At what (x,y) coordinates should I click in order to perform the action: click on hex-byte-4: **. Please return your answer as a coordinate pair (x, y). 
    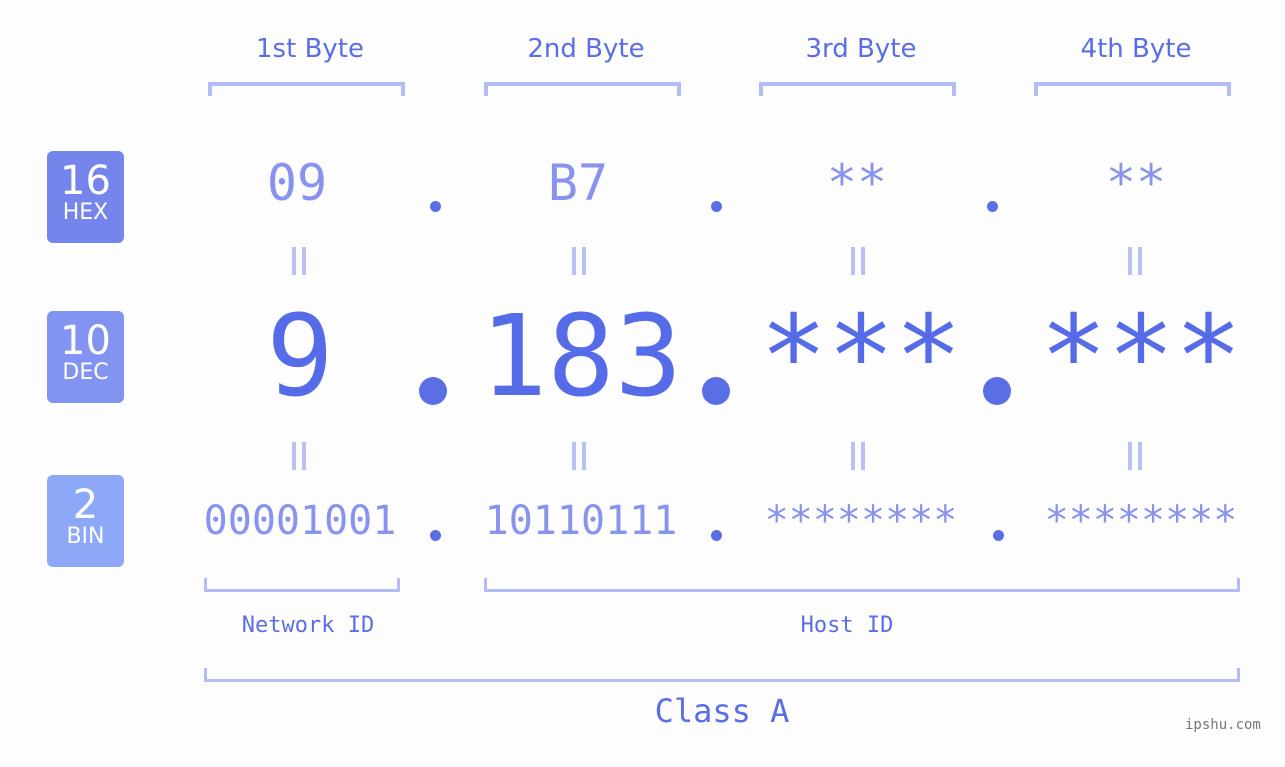
    Looking at the image, I should click on (1136, 183).